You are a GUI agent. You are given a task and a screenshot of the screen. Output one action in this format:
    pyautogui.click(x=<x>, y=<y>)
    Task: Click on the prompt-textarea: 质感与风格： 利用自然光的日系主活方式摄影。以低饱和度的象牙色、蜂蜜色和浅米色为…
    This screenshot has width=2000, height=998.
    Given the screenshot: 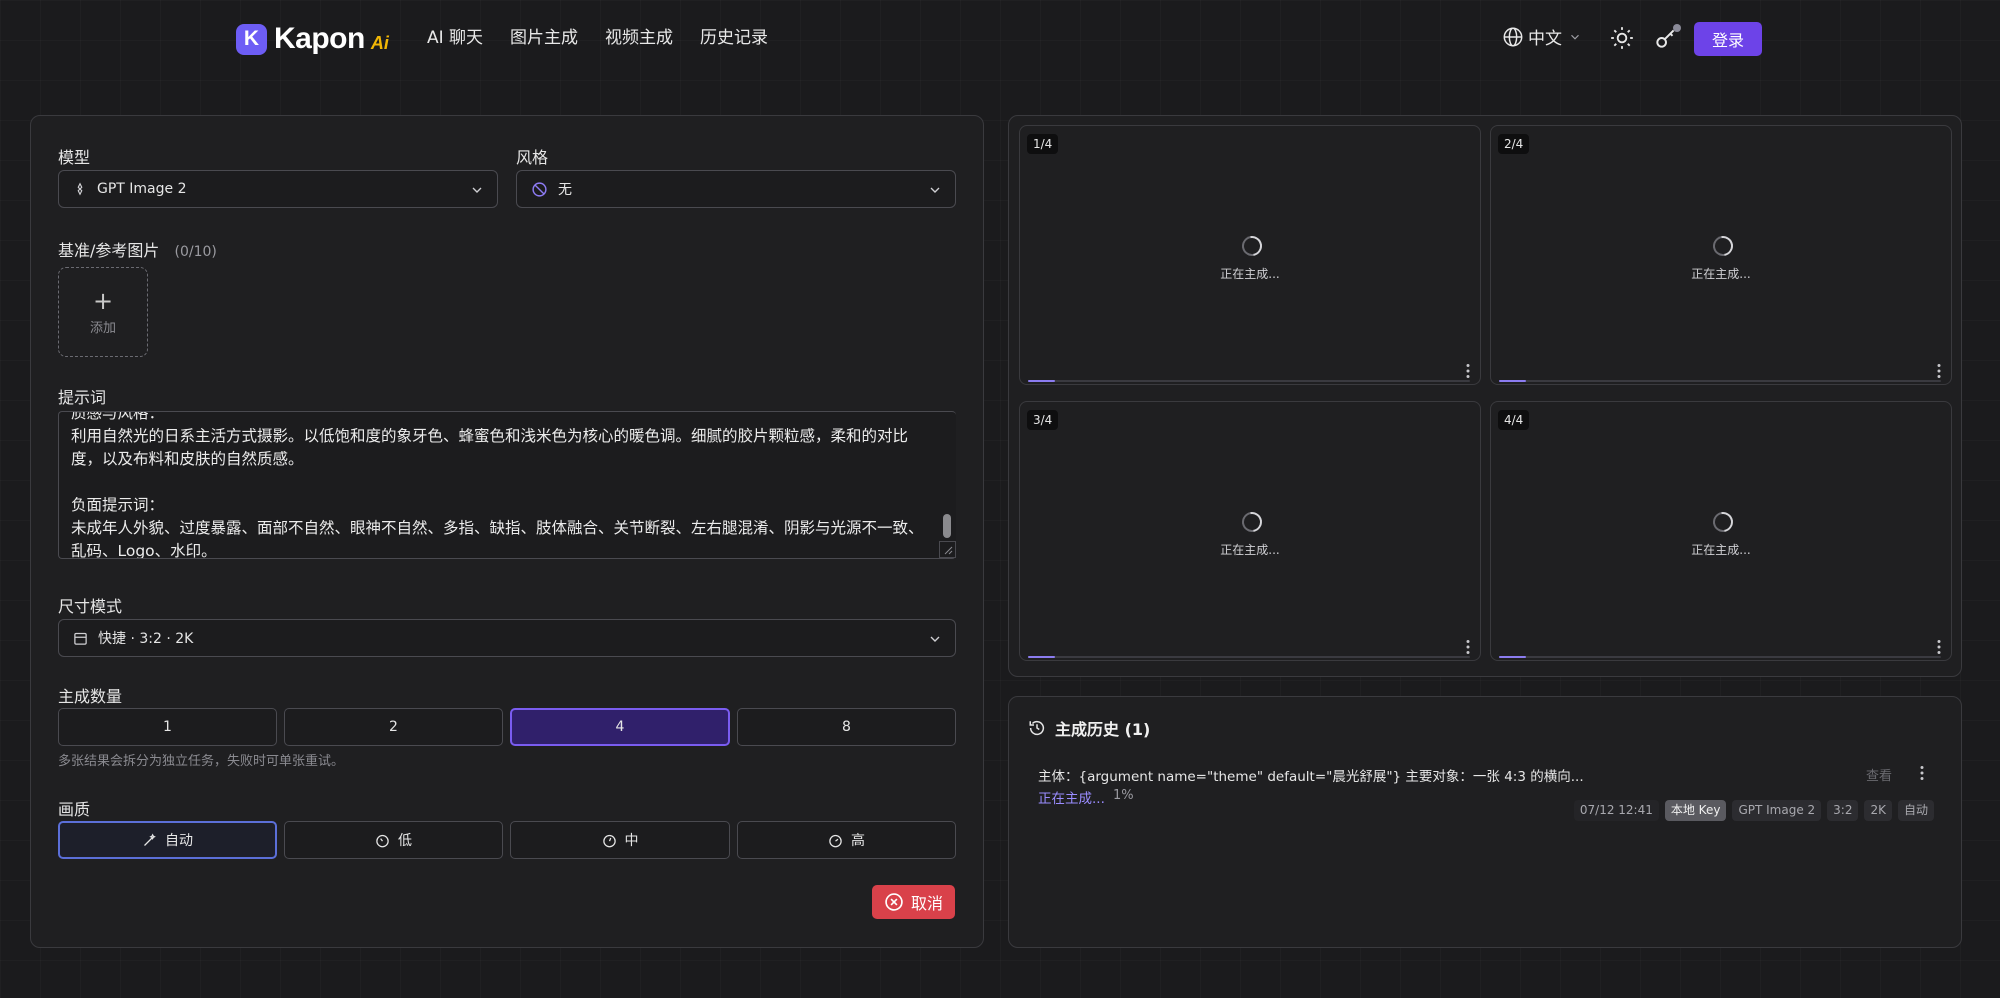 What is the action you would take?
    pyautogui.click(x=507, y=485)
    